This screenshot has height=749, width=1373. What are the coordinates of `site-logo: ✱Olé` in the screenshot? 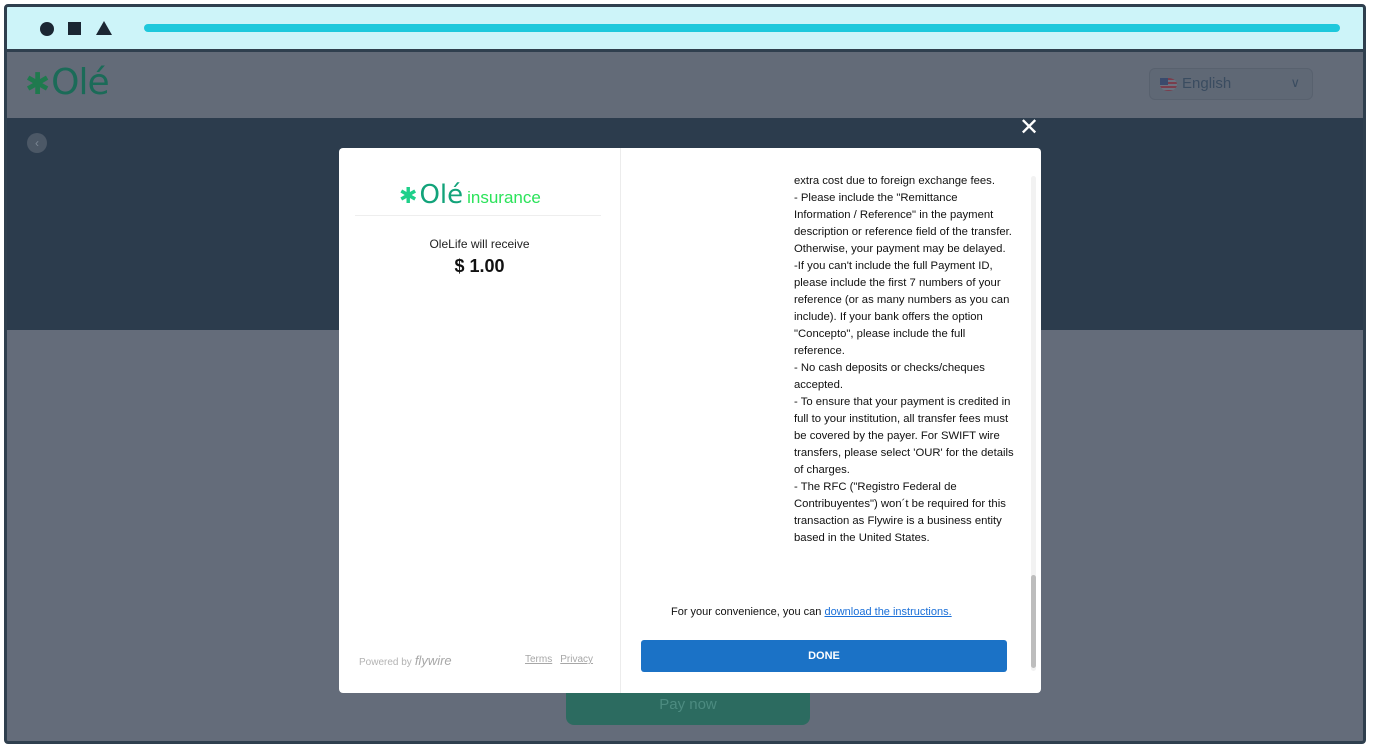 It's located at (67, 82).